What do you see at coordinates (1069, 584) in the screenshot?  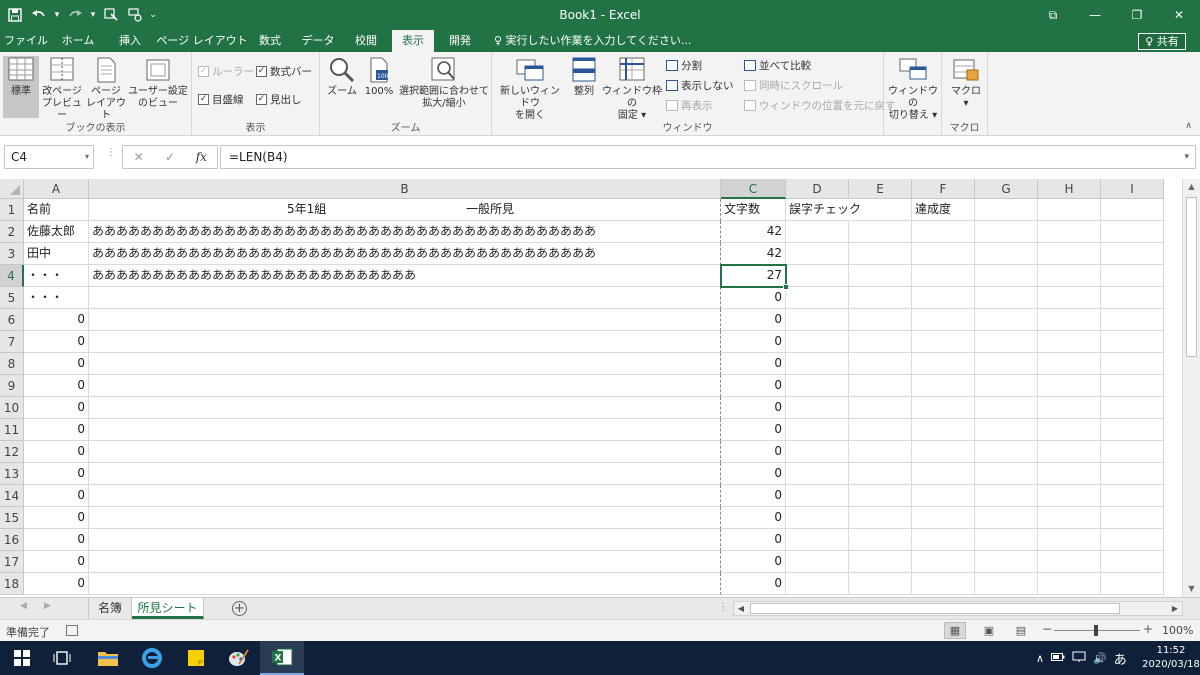 I see `cell-h18` at bounding box center [1069, 584].